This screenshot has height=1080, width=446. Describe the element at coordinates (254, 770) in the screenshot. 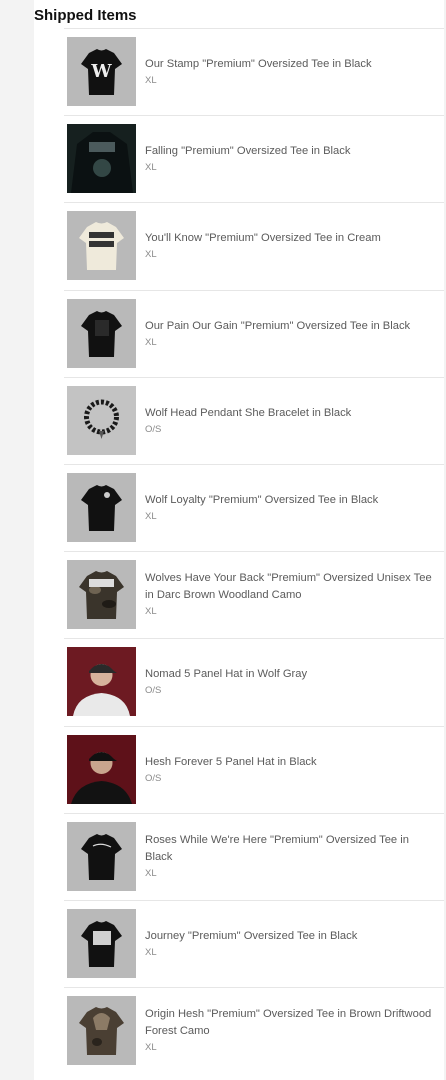

I see `list-item: Hesh Forever 5 Panel Hat in Black O/S` at that location.